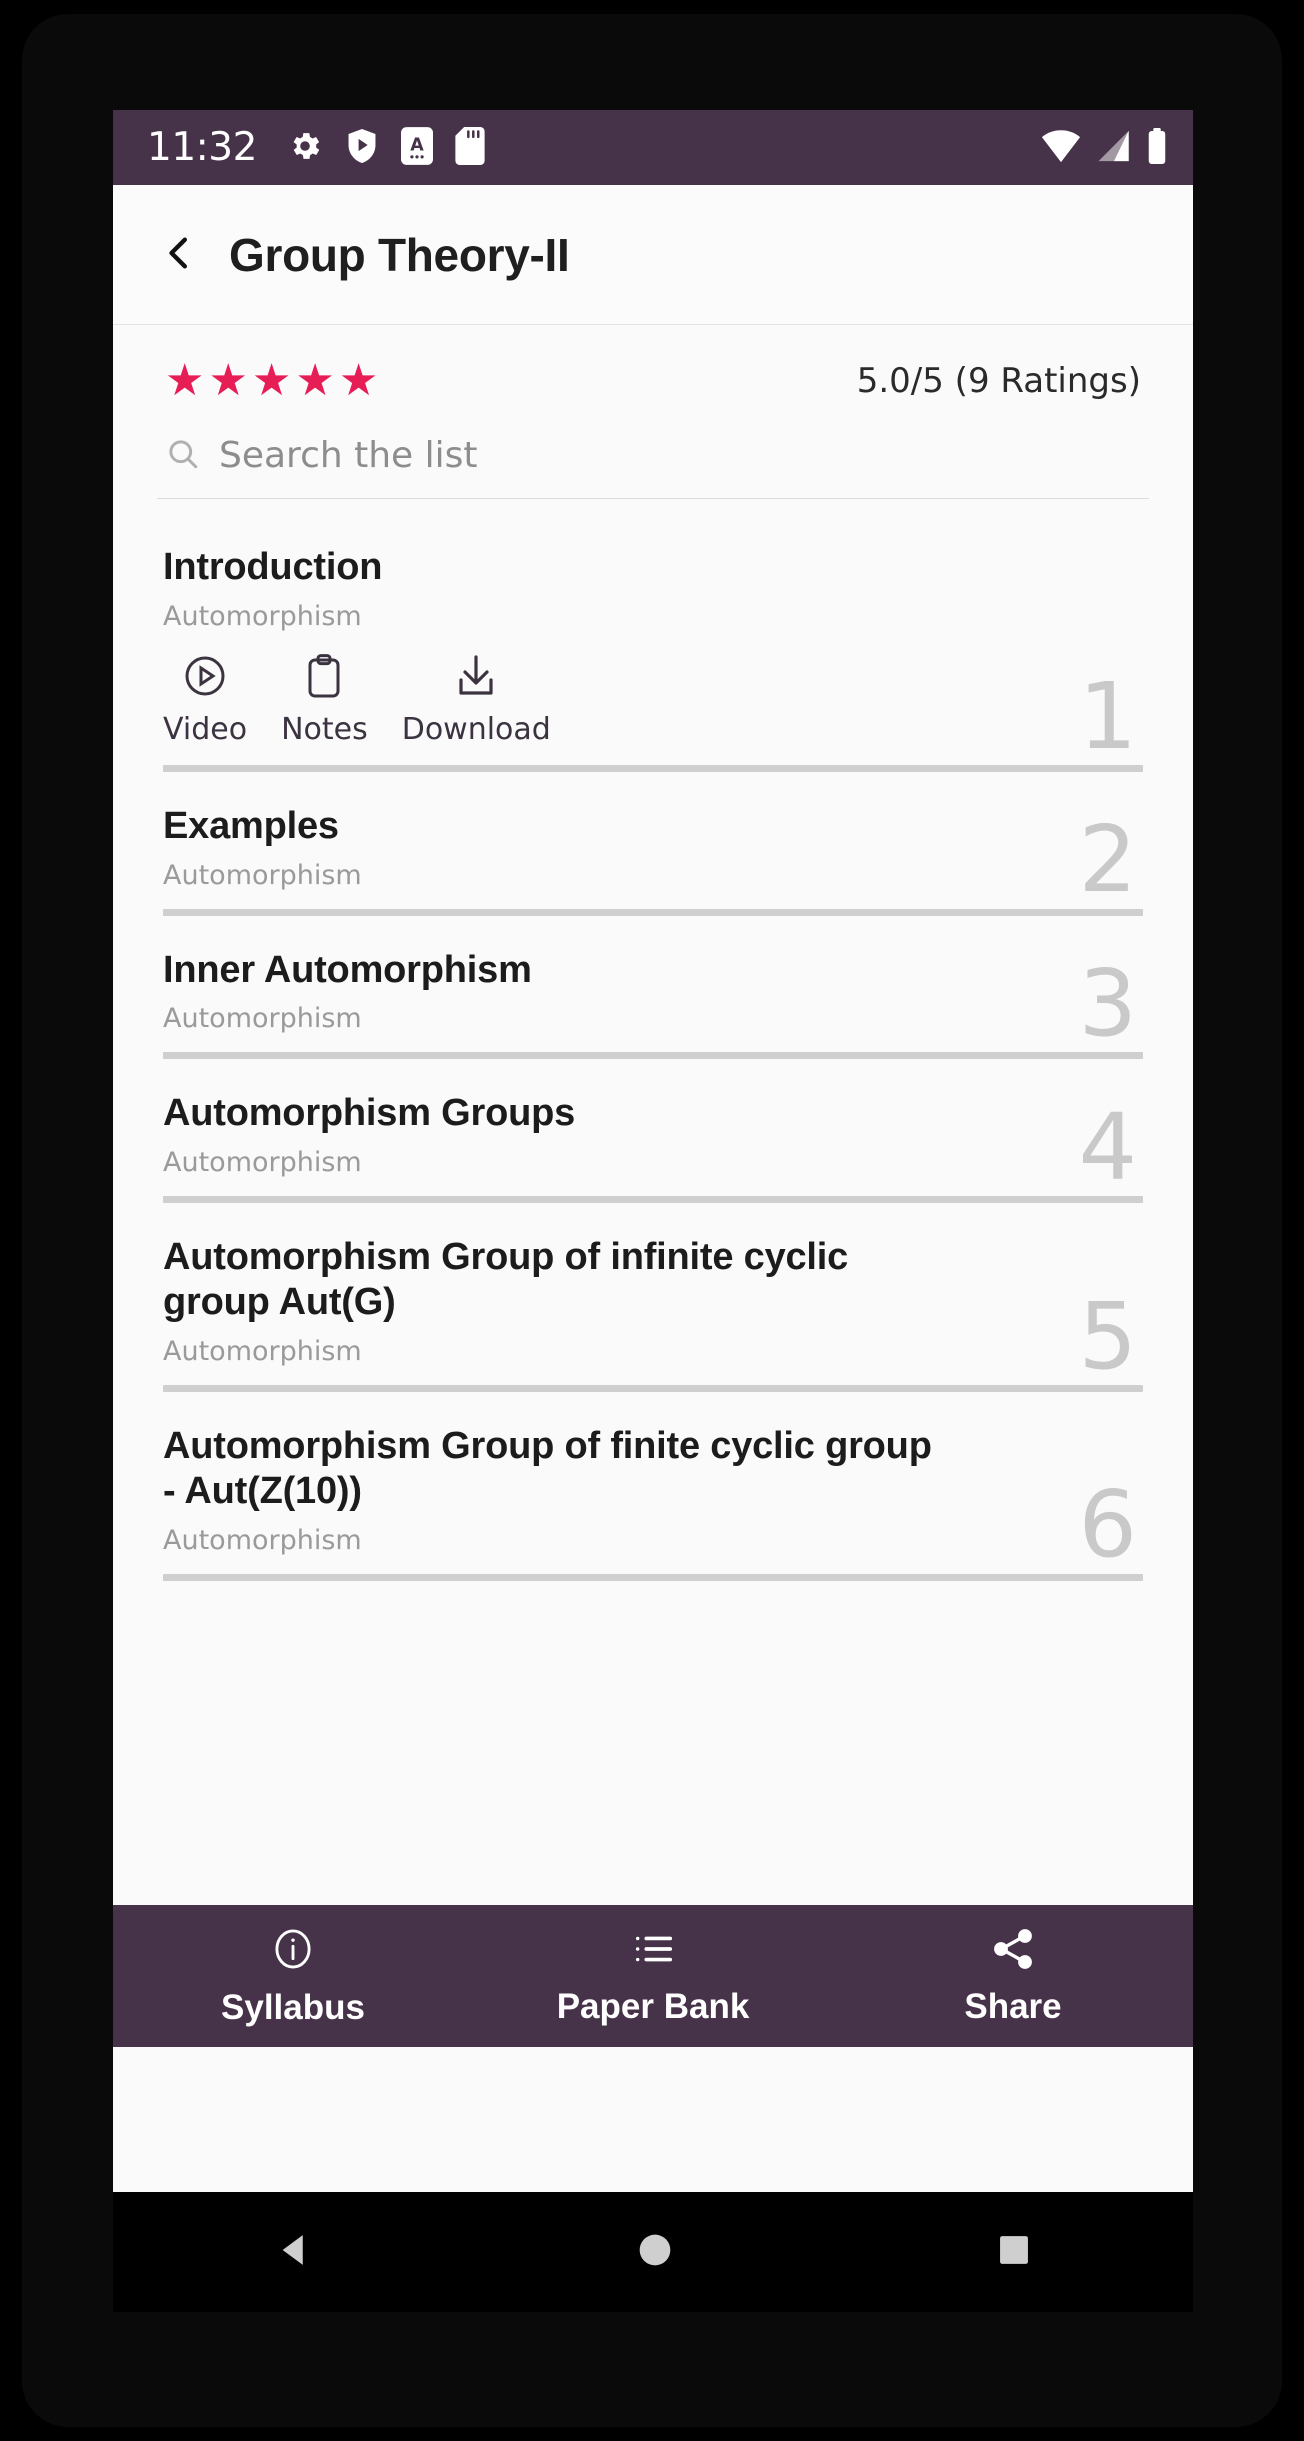 This screenshot has width=1304, height=2441. I want to click on nav-label-paper-bank: Paper Bank, so click(653, 2006).